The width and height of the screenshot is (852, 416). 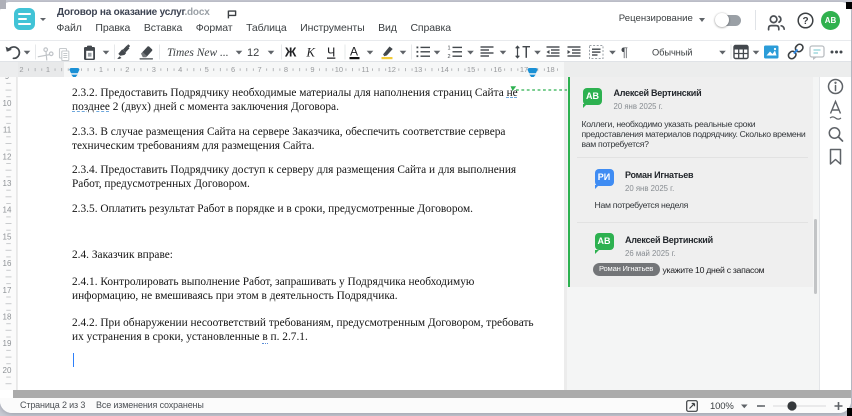 I want to click on svg-text: А, so click(x=354, y=52).